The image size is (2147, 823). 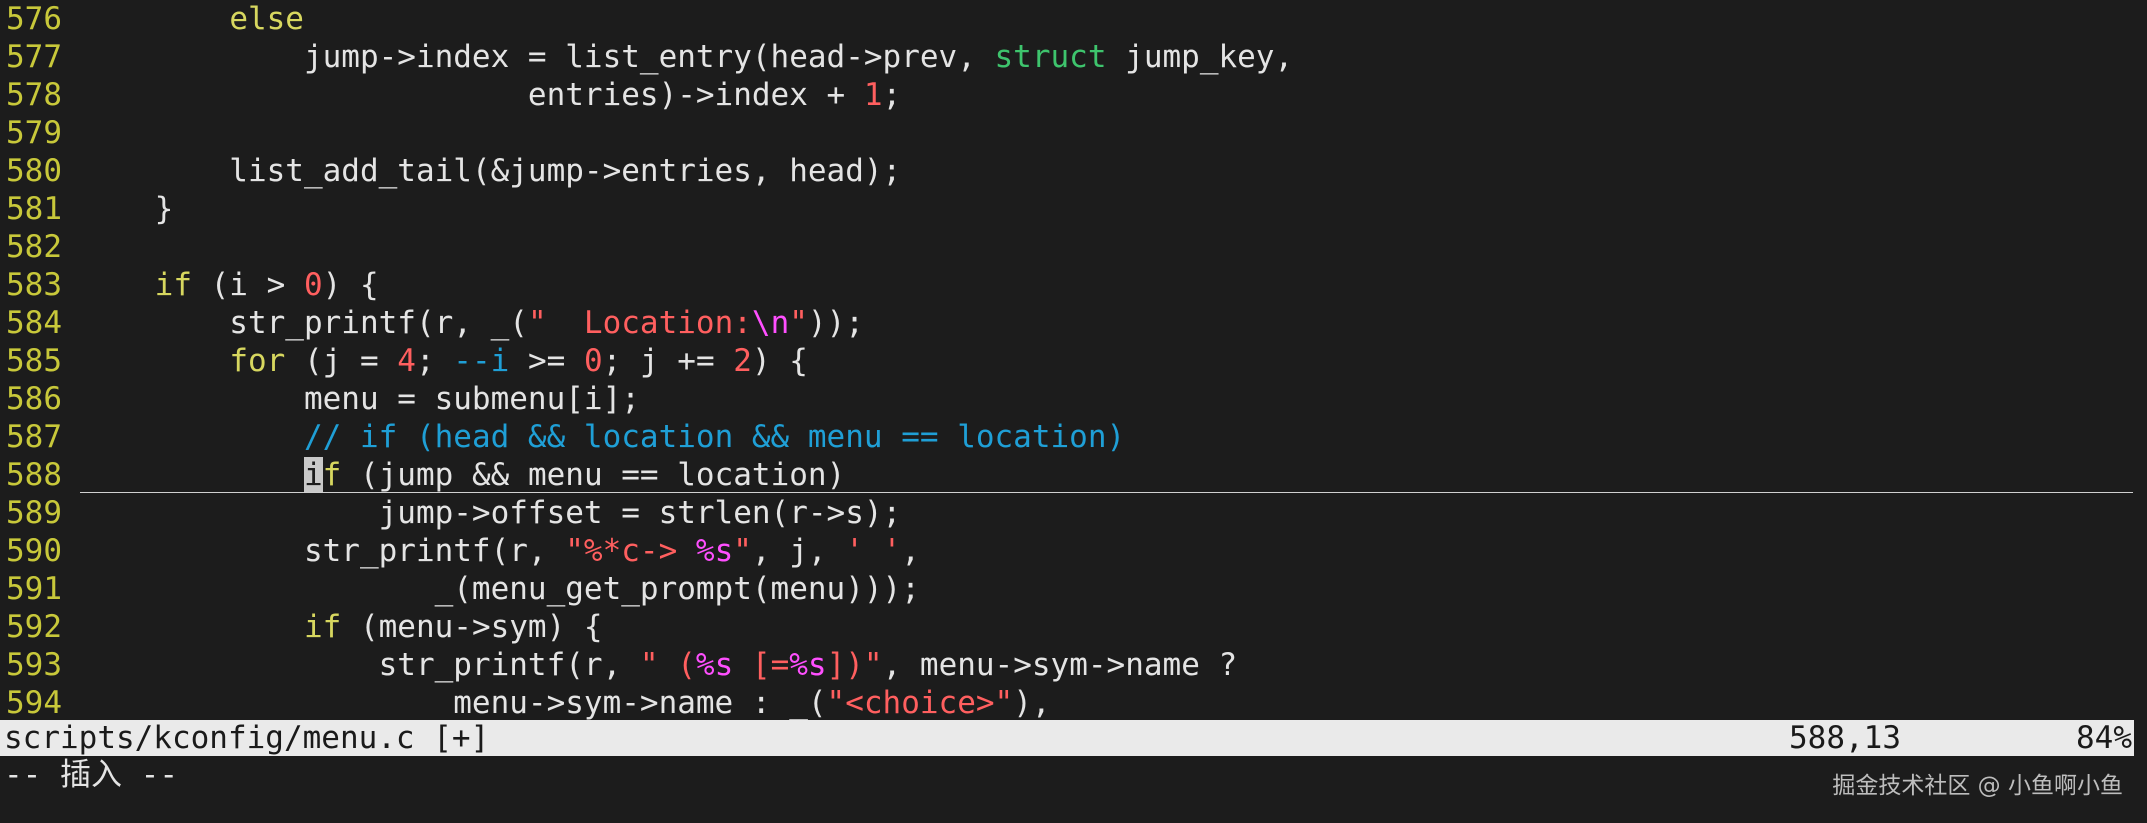 What do you see at coordinates (1060, 665) in the screenshot?
I see `code-token: , menu->sym->name ?` at bounding box center [1060, 665].